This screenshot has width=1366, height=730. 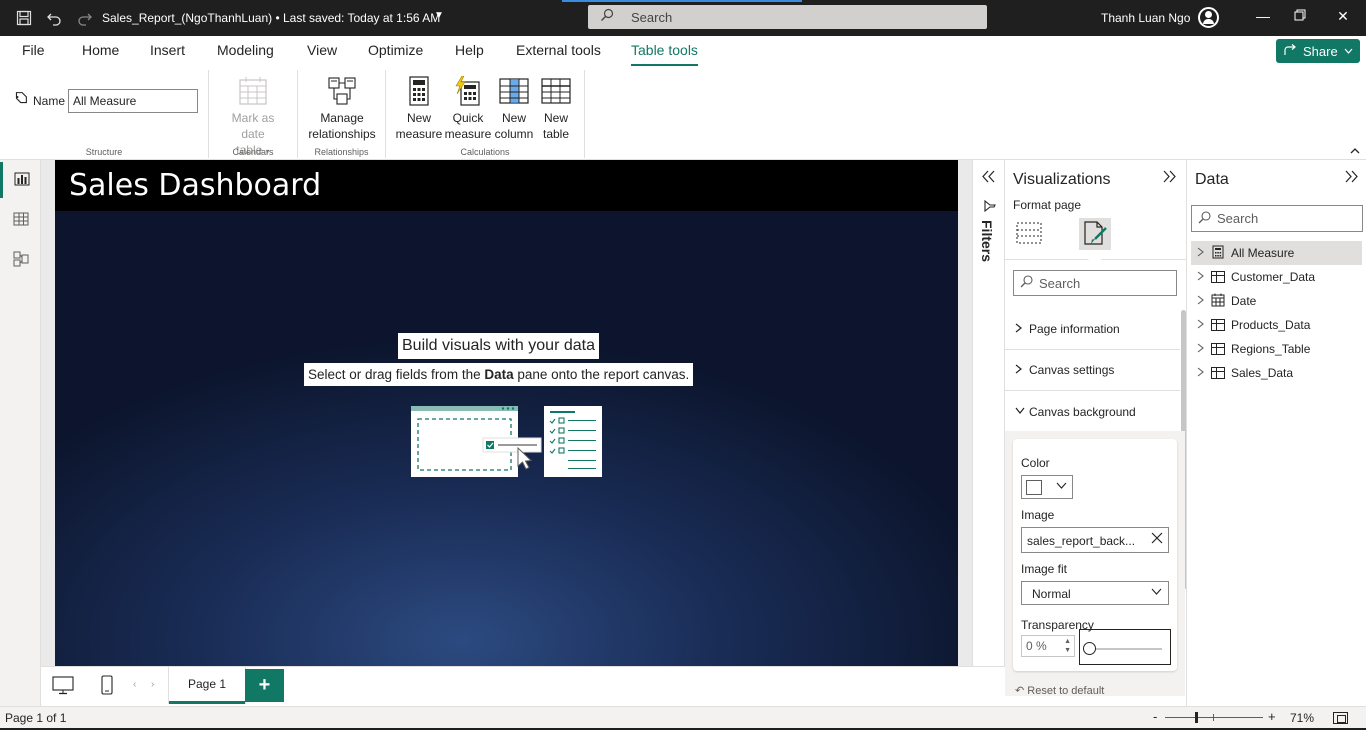 I want to click on close-icon: ✕, so click(x=1343, y=18).